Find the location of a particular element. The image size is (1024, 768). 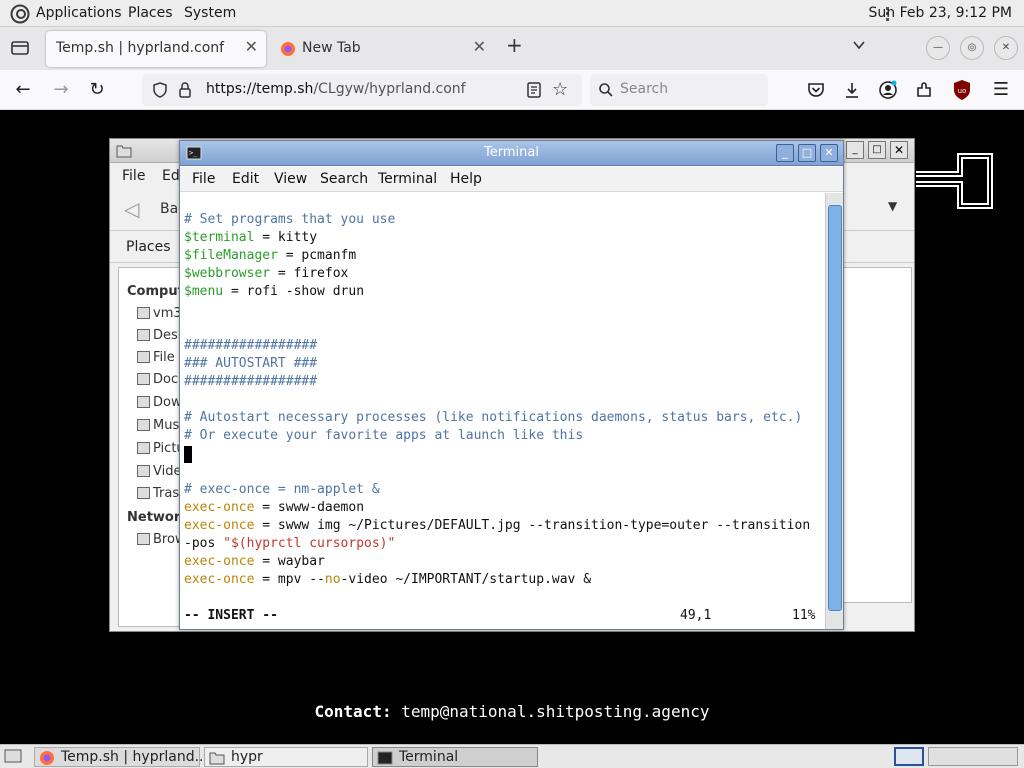

tab-overview-icon is located at coordinates (20, 48).